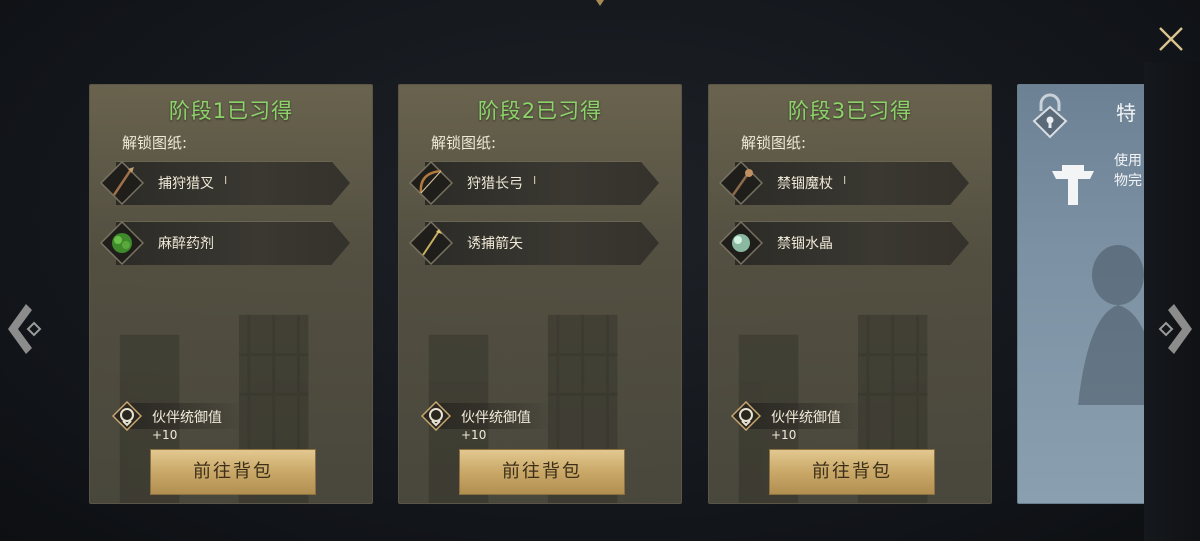  I want to click on item-name: 禁锢魔杖, so click(805, 184).